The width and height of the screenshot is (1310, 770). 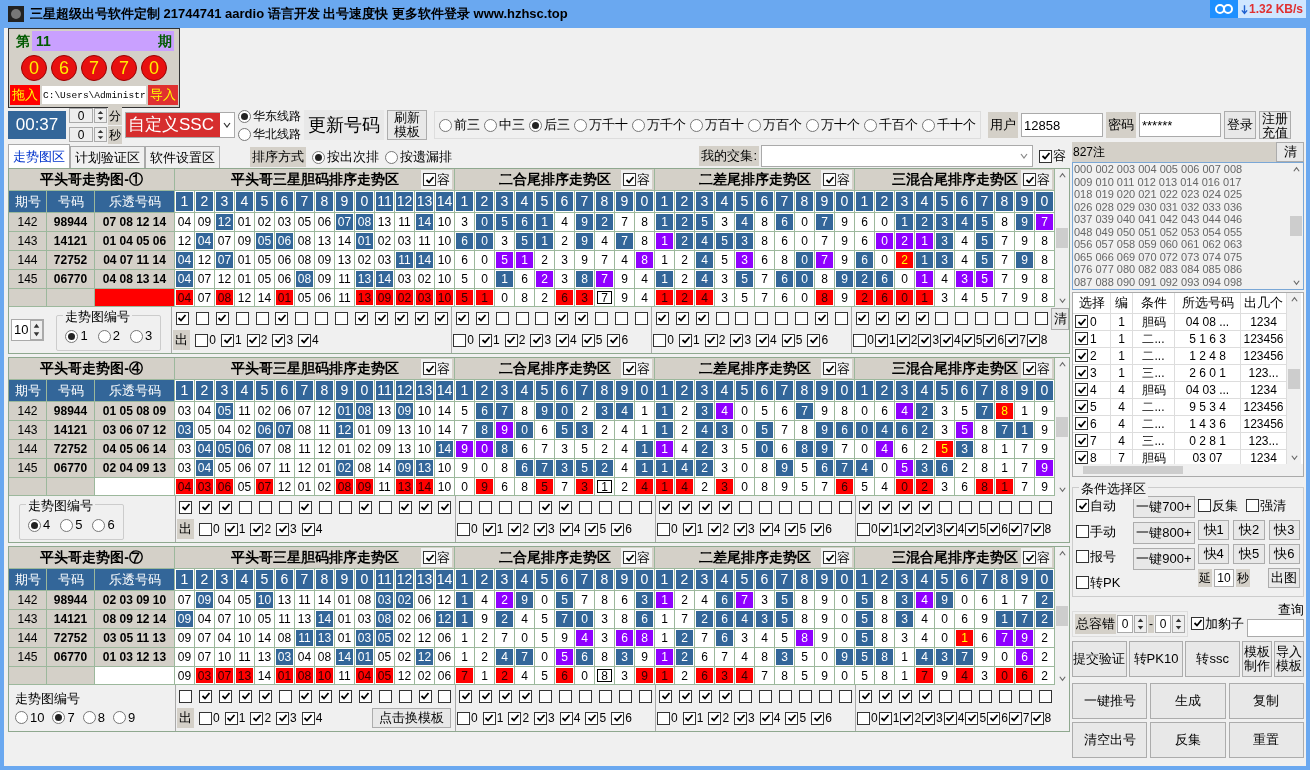 What do you see at coordinates (1275, 628) in the screenshot?
I see `query-field` at bounding box center [1275, 628].